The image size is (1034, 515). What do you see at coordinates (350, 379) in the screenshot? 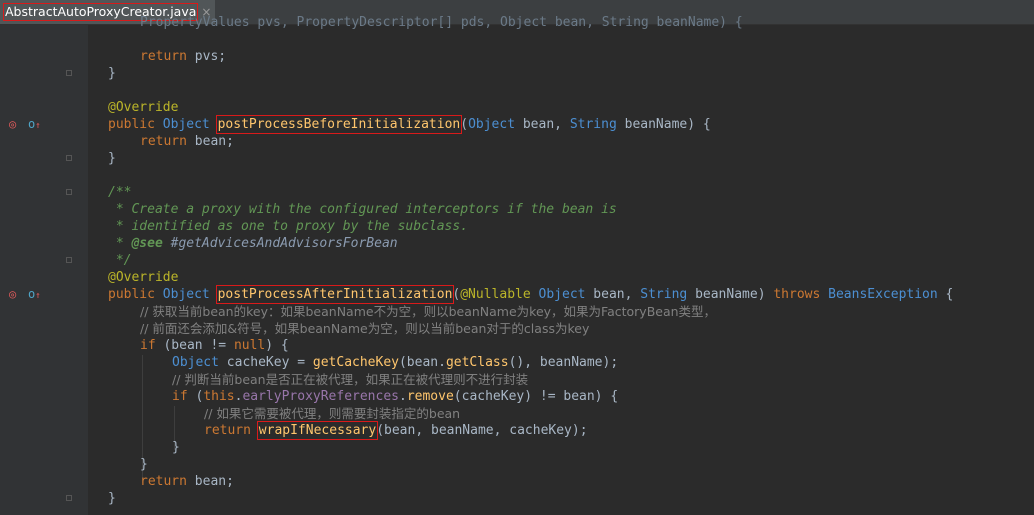
I see `line-comment: // 判断当前bean是否正在被代理，如果正在被代理则不进行封装` at bounding box center [350, 379].